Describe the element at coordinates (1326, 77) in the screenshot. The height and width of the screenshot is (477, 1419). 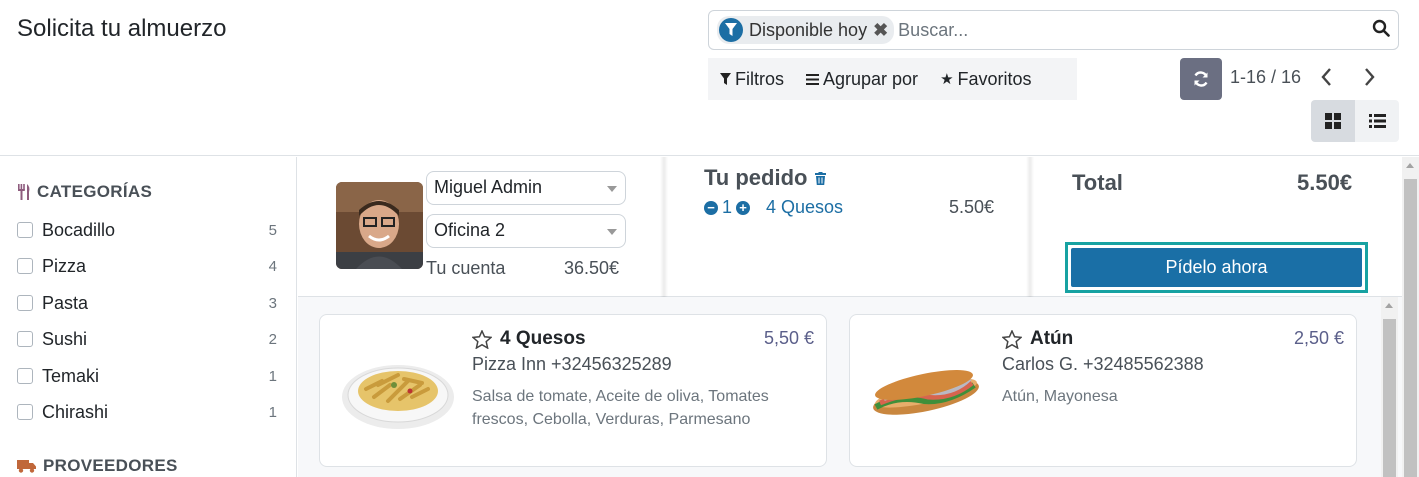
I see `chevron-left-icon` at that location.